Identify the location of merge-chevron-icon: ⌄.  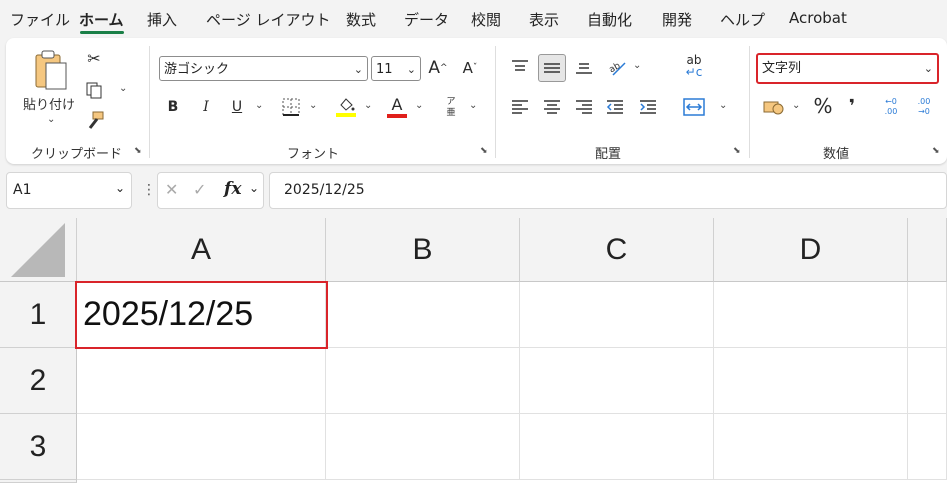
(723, 105).